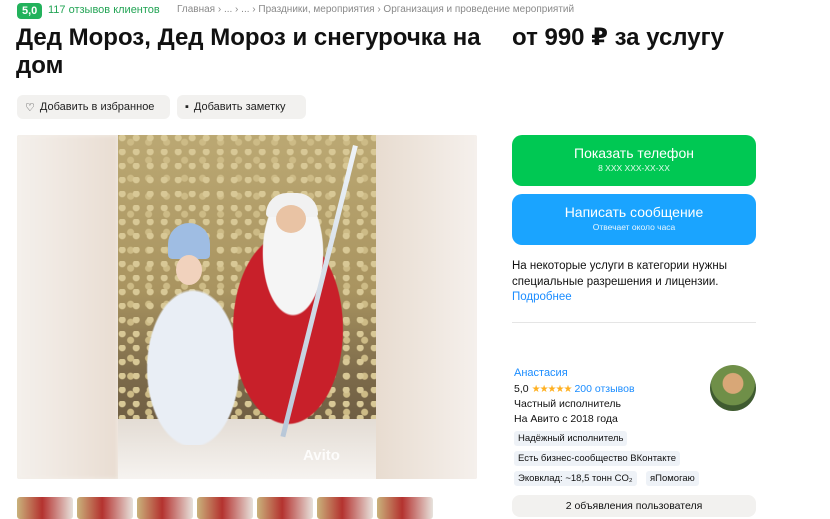  What do you see at coordinates (575, 478) in the screenshot?
I see `seller-tag: Эковклад: ~18,5 тонн CO₂` at bounding box center [575, 478].